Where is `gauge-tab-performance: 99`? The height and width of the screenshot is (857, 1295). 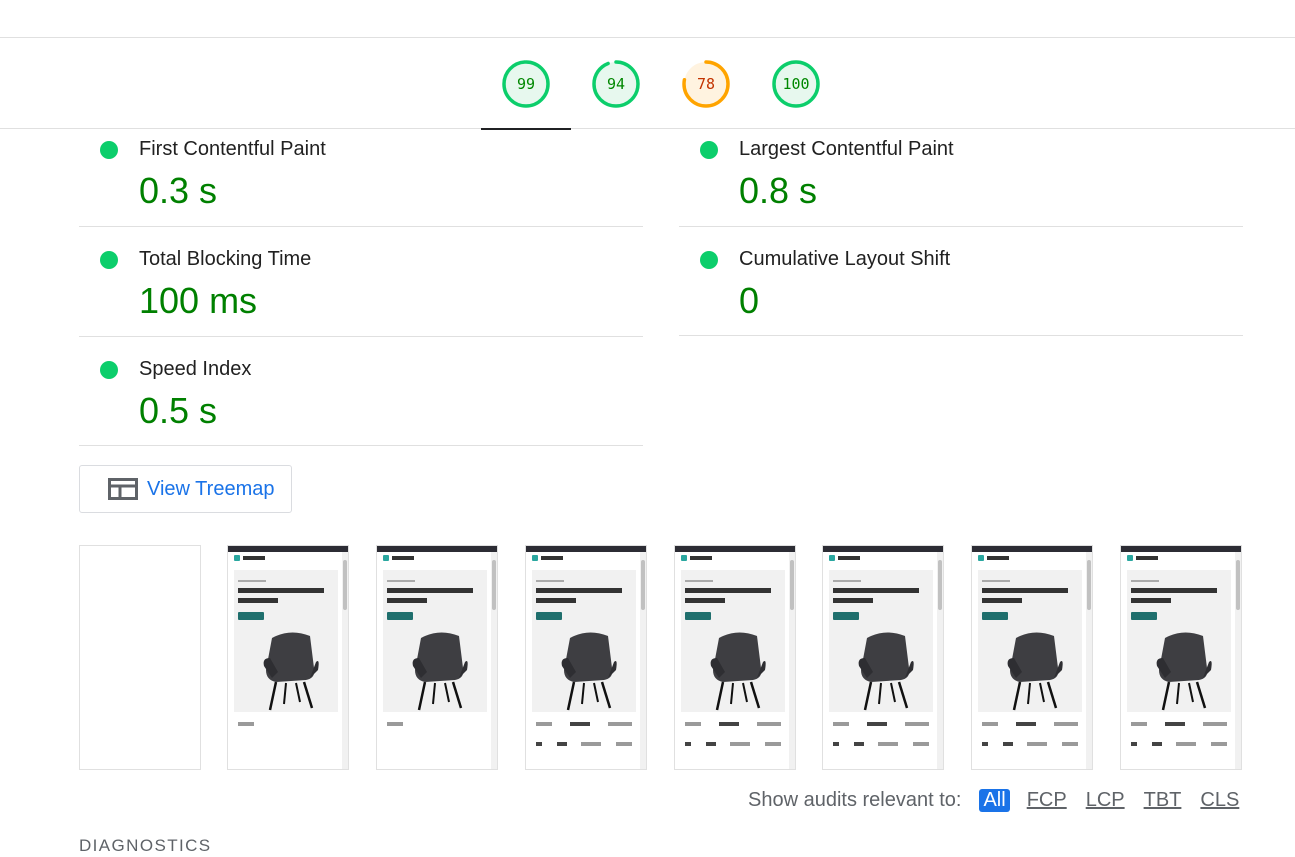
gauge-tab-performance: 99 is located at coordinates (526, 84).